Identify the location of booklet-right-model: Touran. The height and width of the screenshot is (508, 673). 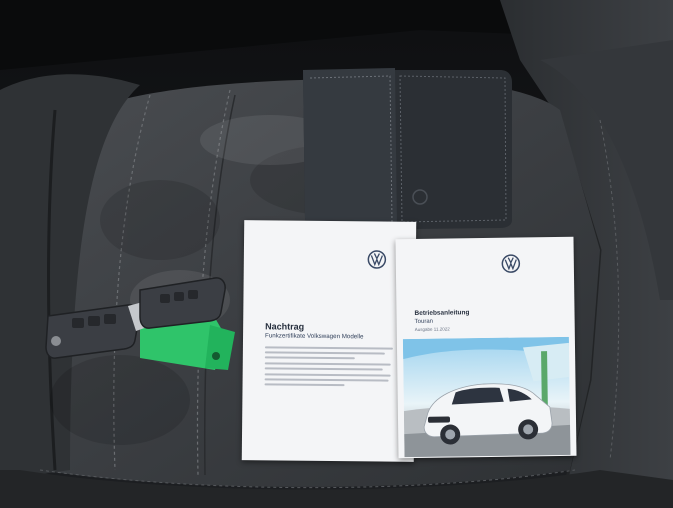
(424, 321).